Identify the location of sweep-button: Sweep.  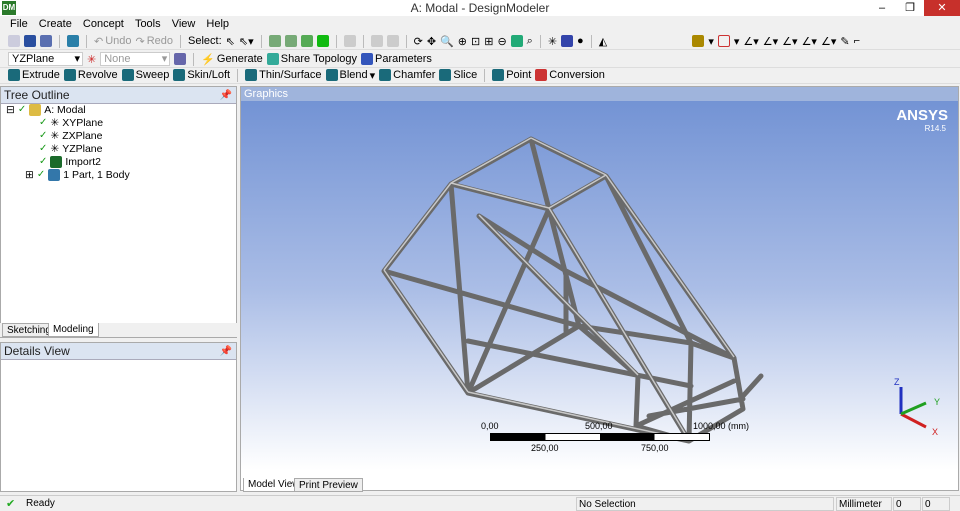
(145, 75).